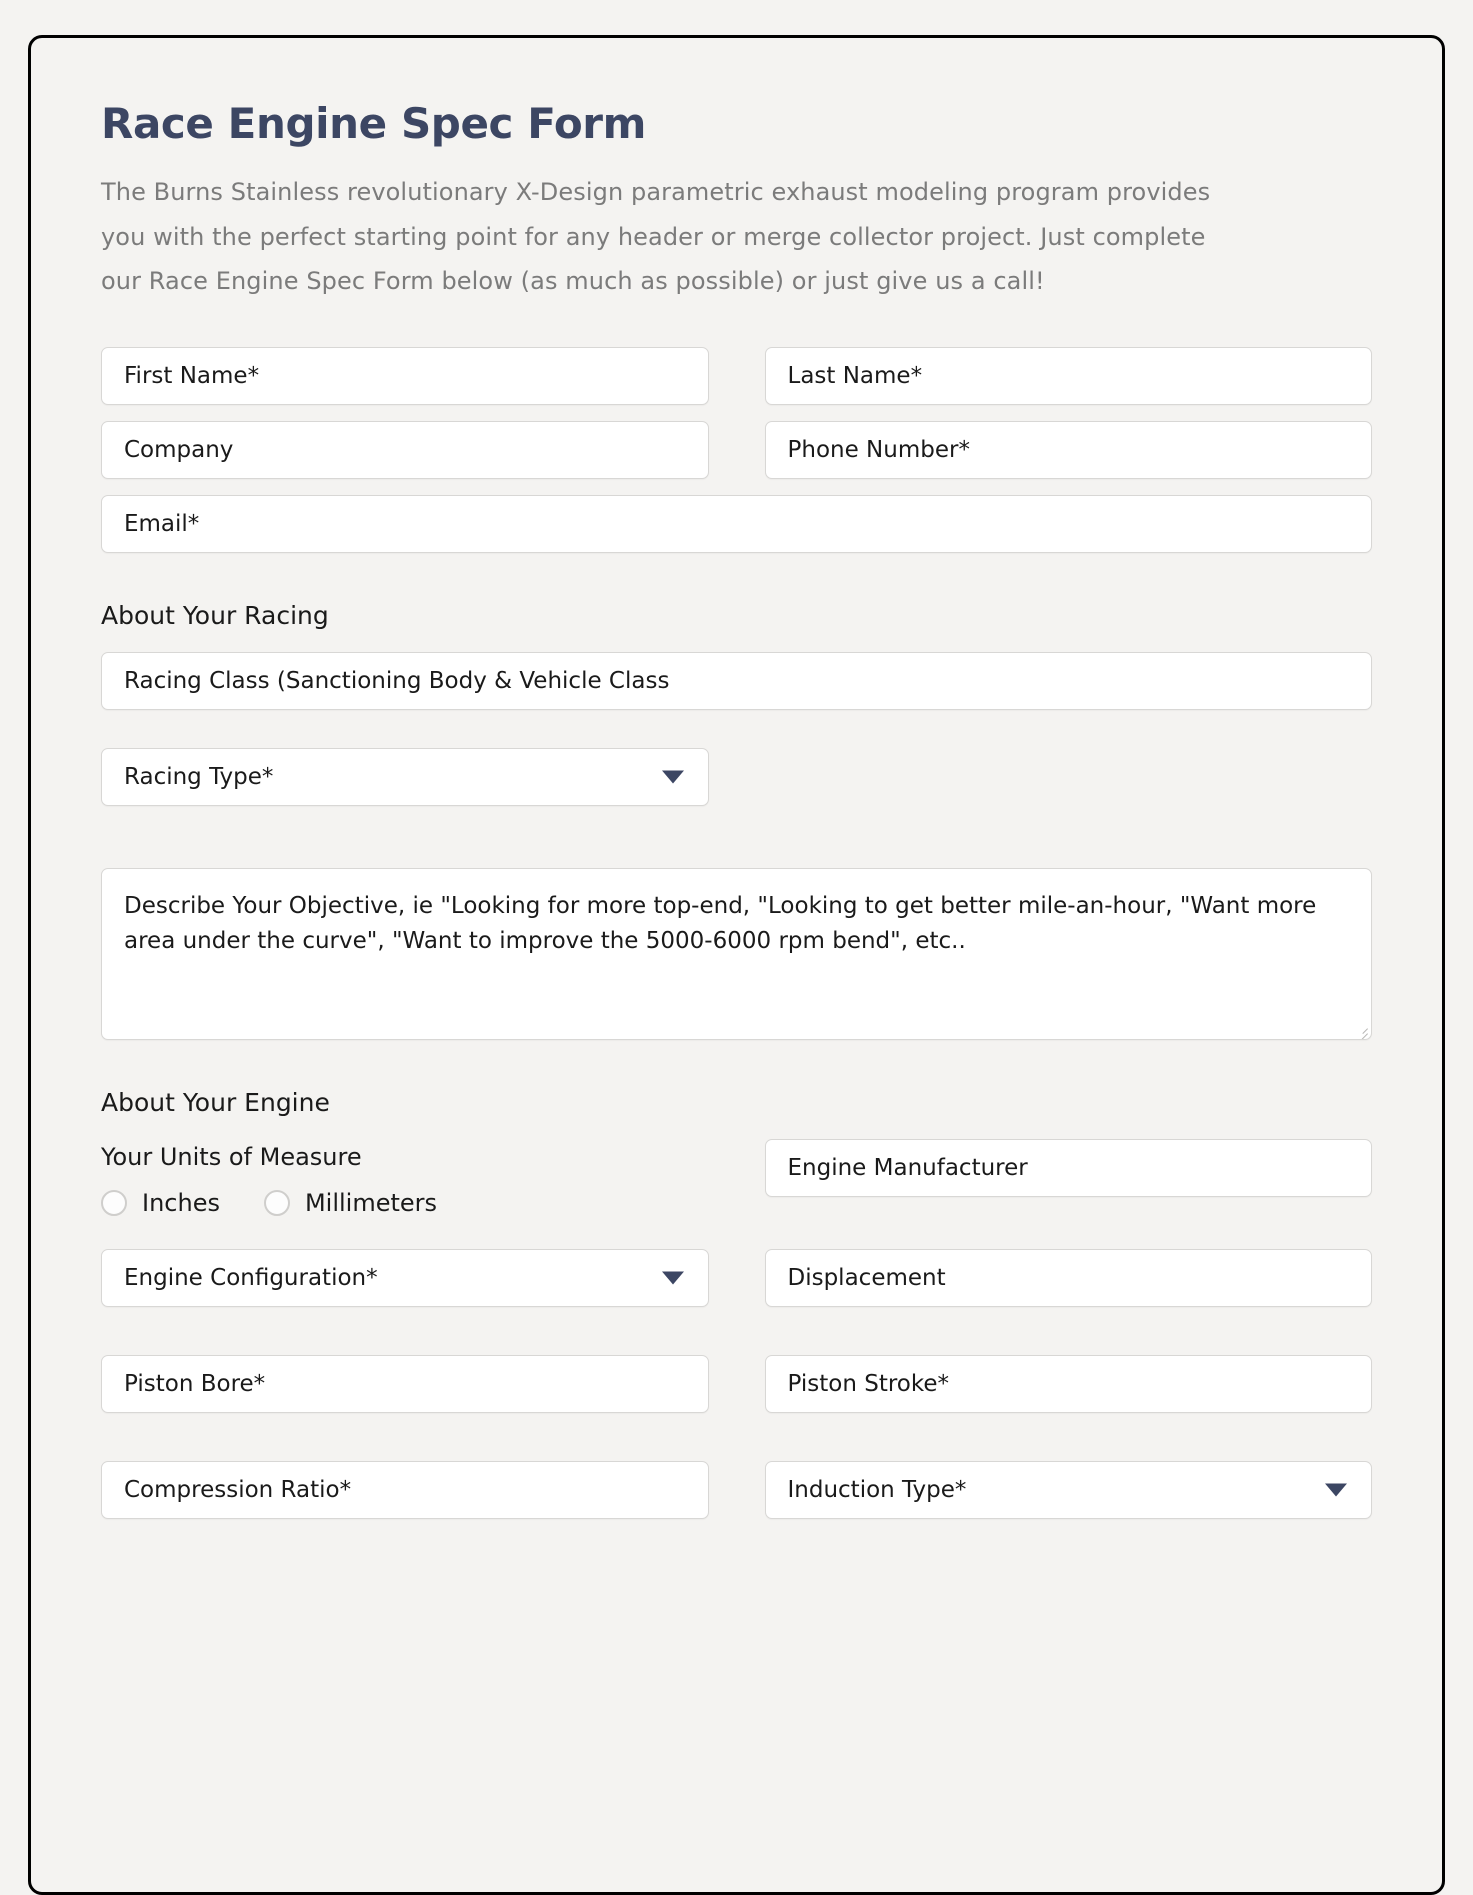 The image size is (1473, 1895). I want to click on piston-stroke-col: Piston Stroke*, so click(1068, 1384).